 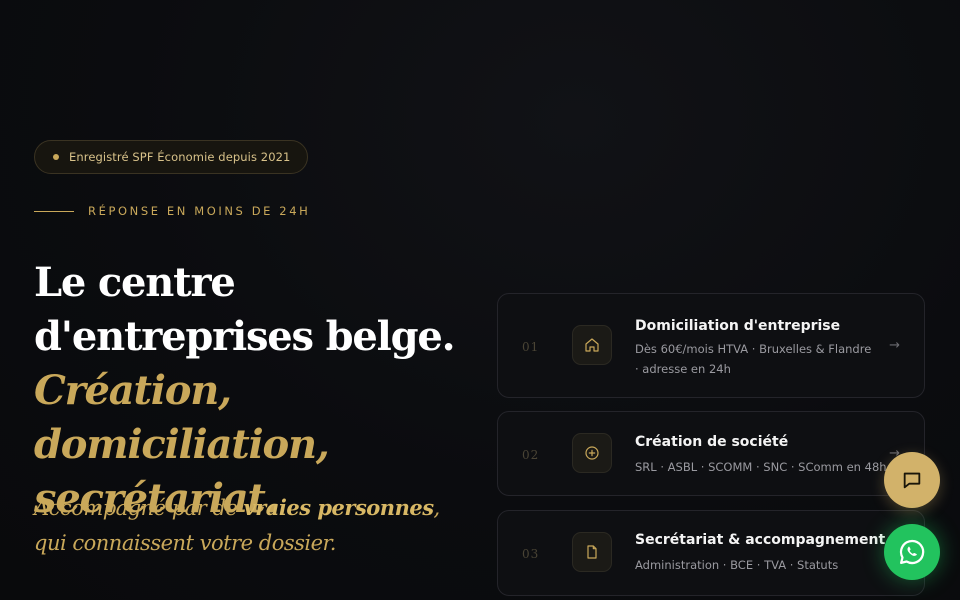 I want to click on arrow-right-icon: →, so click(x=894, y=345).